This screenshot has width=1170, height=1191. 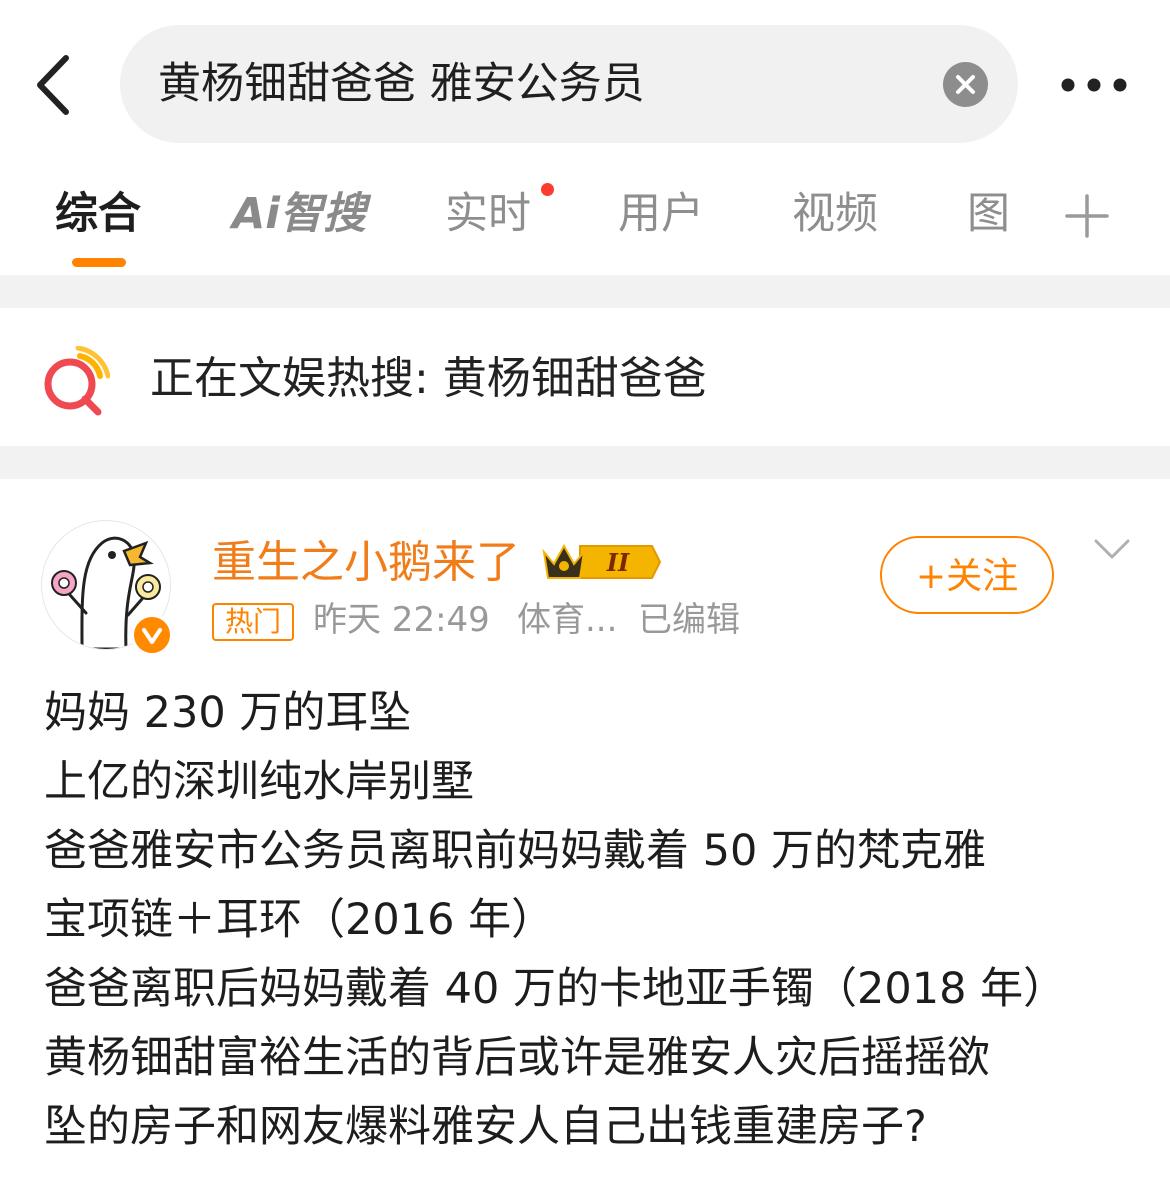 What do you see at coordinates (988, 214) in the screenshot?
I see `tab-images: 图` at bounding box center [988, 214].